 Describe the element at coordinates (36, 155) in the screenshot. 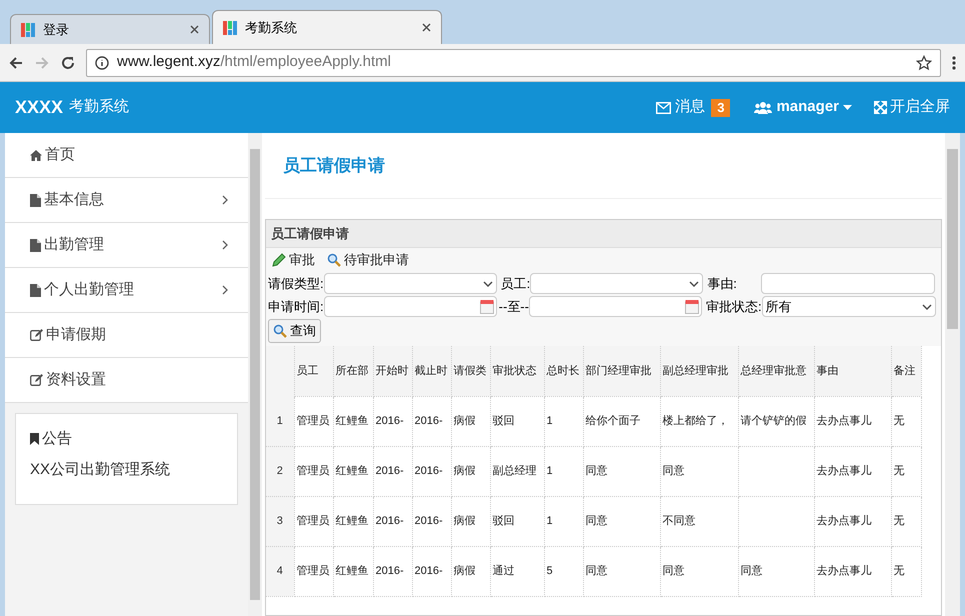

I see `home-icon` at that location.